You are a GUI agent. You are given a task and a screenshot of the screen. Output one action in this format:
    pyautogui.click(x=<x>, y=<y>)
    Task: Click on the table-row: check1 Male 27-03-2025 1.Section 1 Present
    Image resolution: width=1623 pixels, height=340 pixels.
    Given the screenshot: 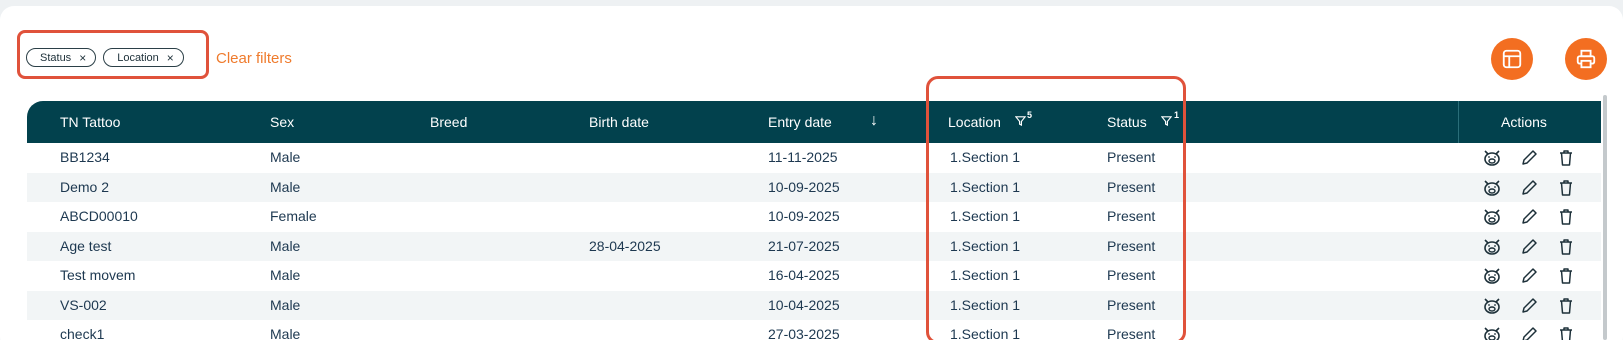 What is the action you would take?
    pyautogui.click(x=814, y=330)
    